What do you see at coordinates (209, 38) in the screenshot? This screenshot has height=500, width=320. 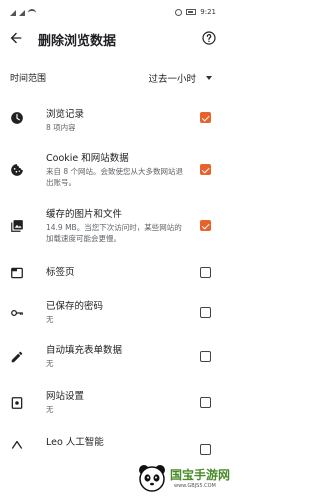 I see `help-icon` at bounding box center [209, 38].